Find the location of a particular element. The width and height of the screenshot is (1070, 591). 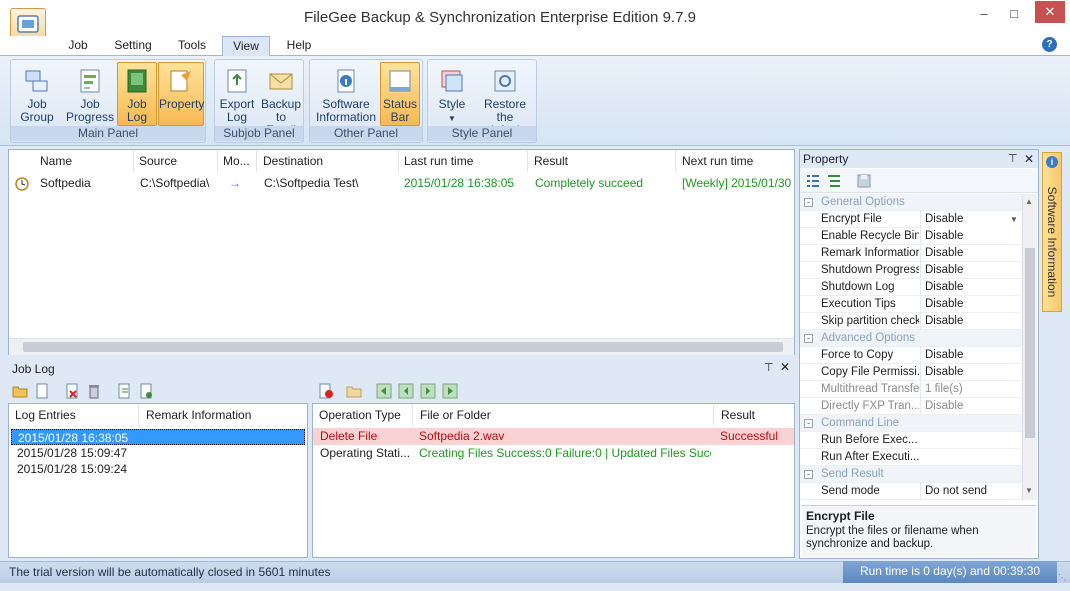

software-information-button: Software Information is located at coordinates (346, 94).